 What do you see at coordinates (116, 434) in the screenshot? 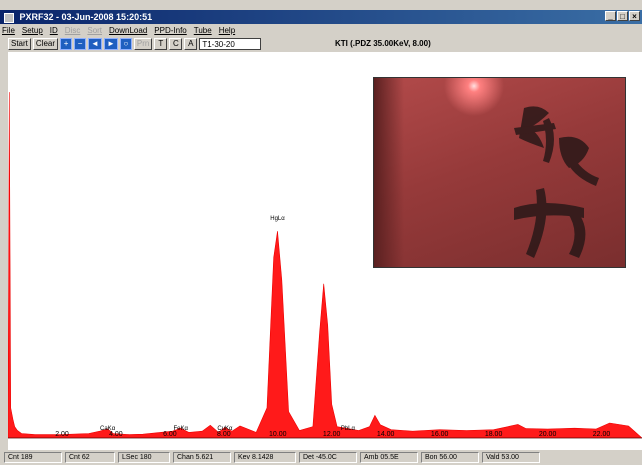
I see `x-tick-label: 4.00` at bounding box center [116, 434].